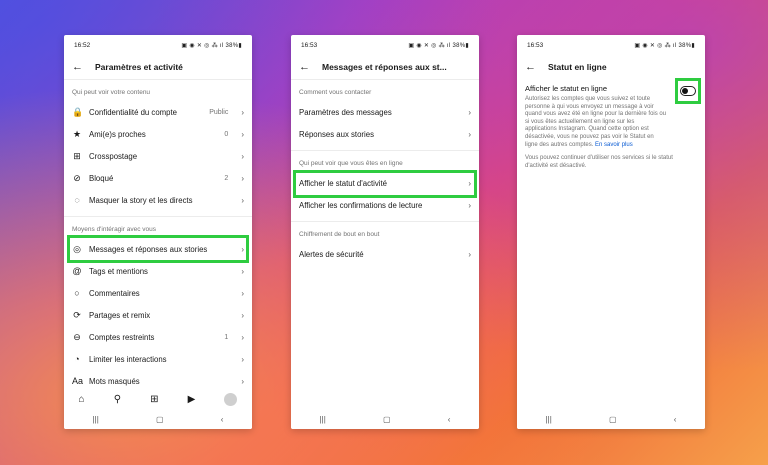  What do you see at coordinates (118, 271) in the screenshot?
I see `settings-row-label: Tags et mentions` at bounding box center [118, 271].